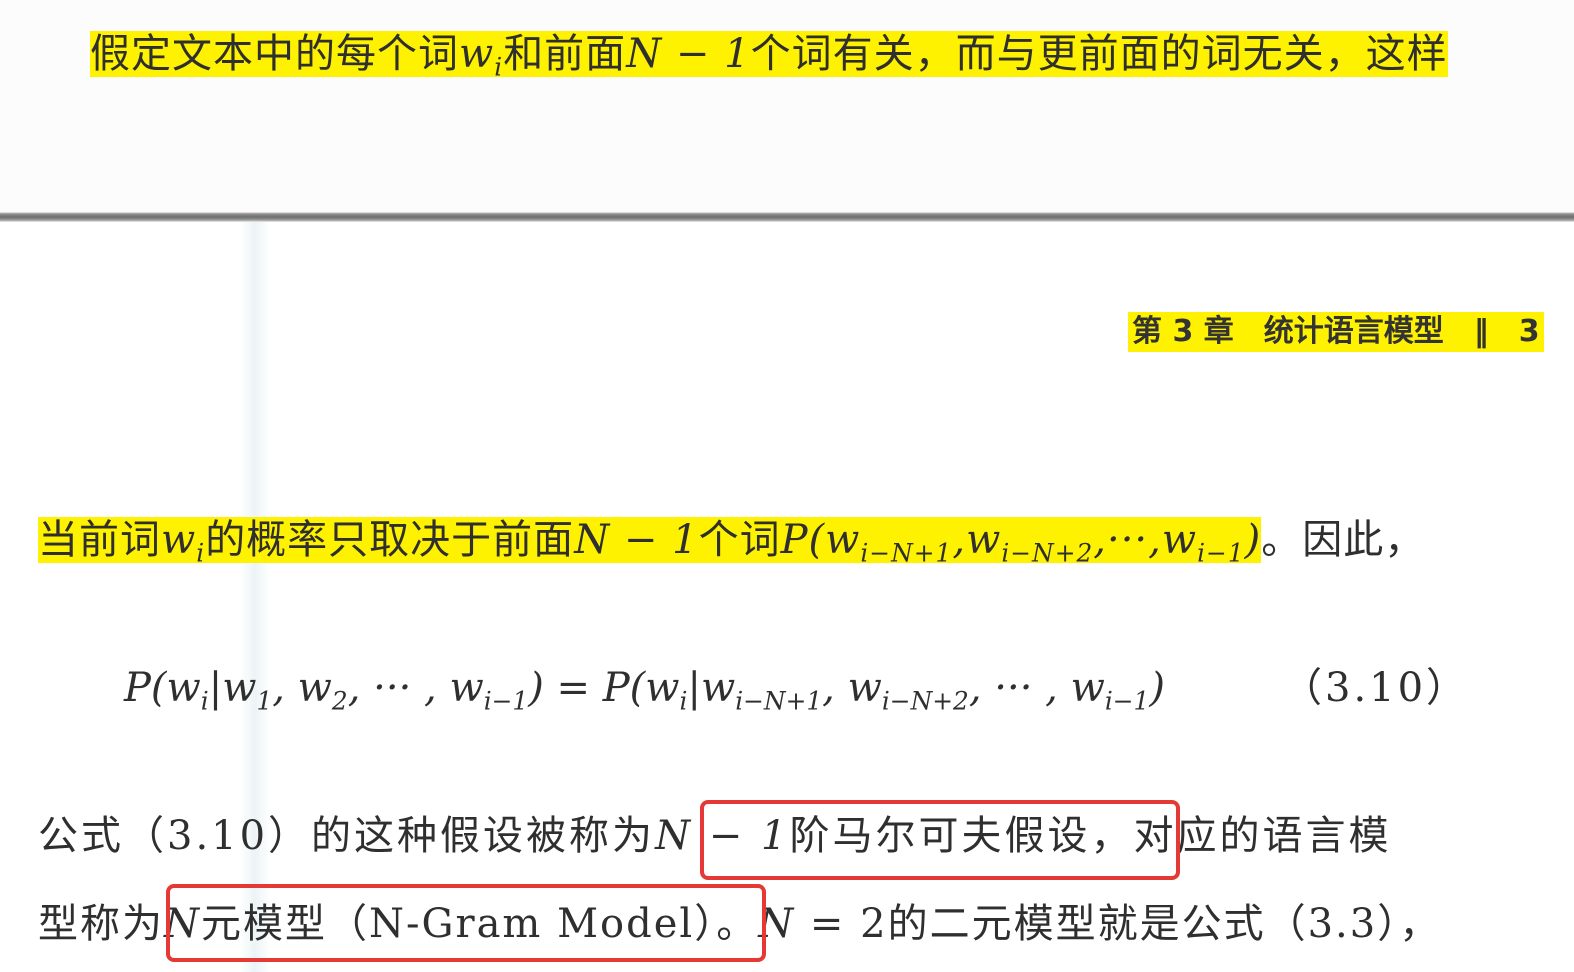  Describe the element at coordinates (264, 701) in the screenshot. I see `math-subscript: 1` at that location.